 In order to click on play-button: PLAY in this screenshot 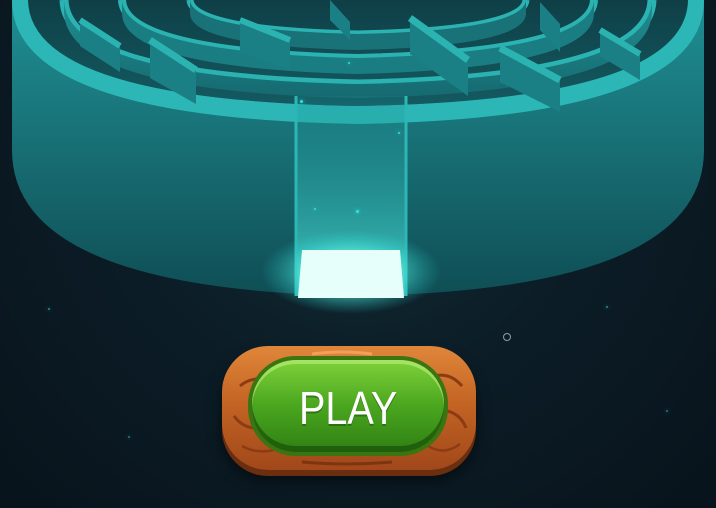, I will do `click(349, 411)`.